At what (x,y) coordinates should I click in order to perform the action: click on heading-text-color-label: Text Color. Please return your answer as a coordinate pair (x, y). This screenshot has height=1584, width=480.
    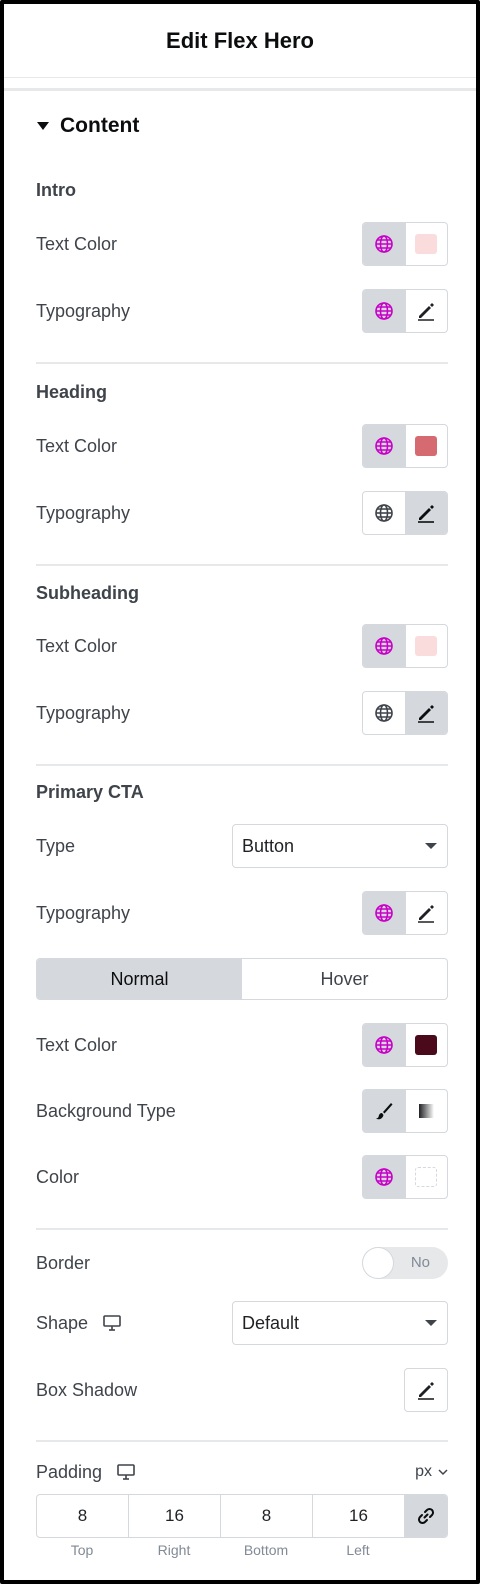
    Looking at the image, I should click on (77, 445).